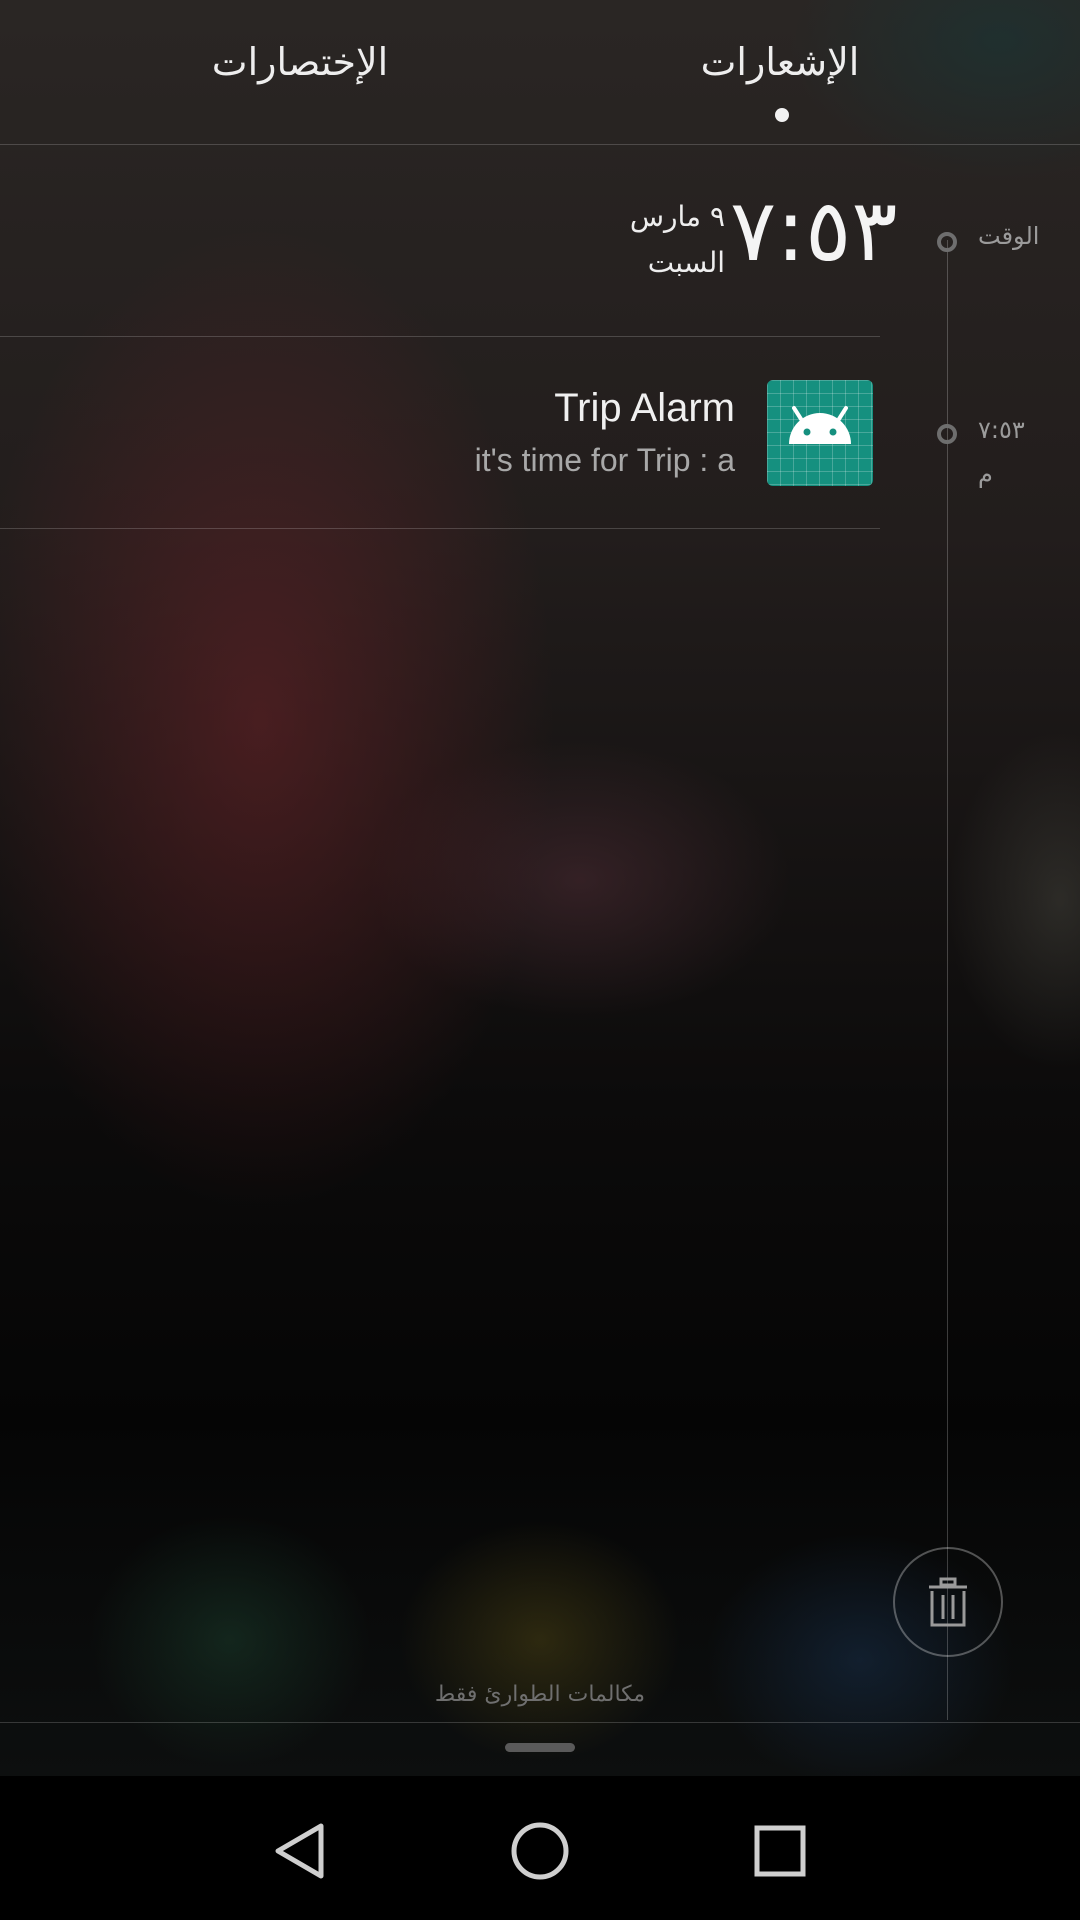 The height and width of the screenshot is (1920, 1080). What do you see at coordinates (782, 115) in the screenshot?
I see `active-tab-indicator` at bounding box center [782, 115].